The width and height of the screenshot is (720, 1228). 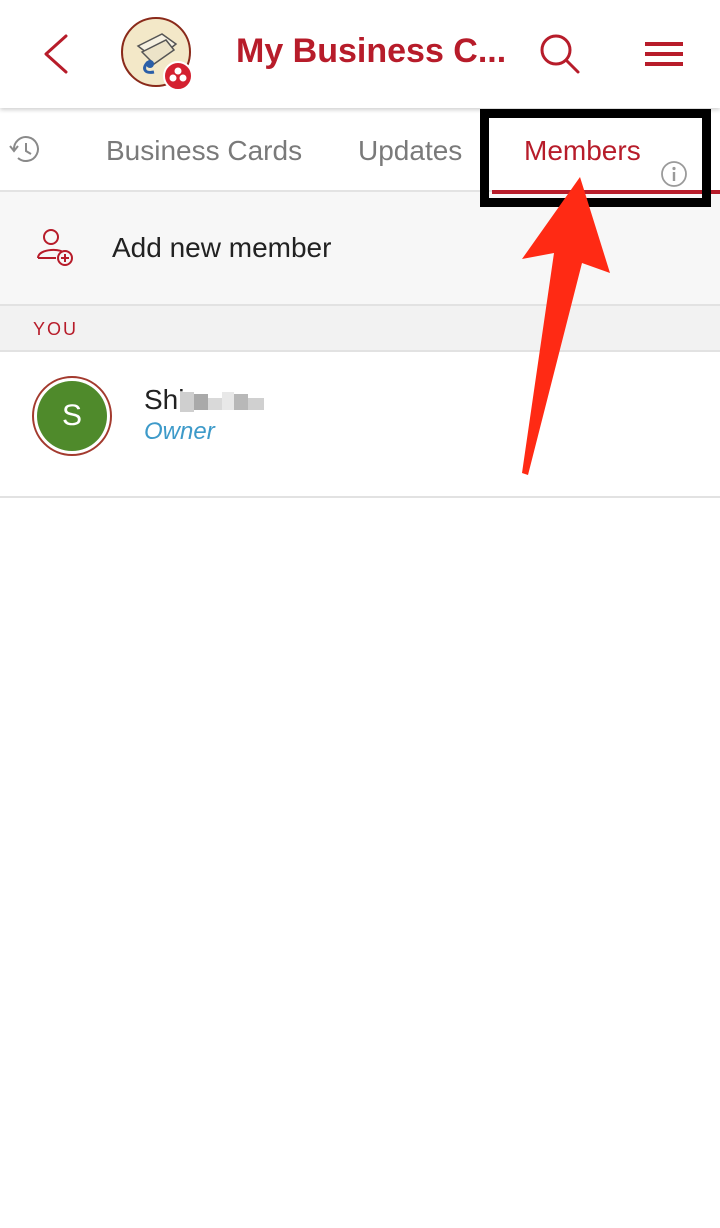 I want to click on chevron-left-icon, so click(x=56, y=54).